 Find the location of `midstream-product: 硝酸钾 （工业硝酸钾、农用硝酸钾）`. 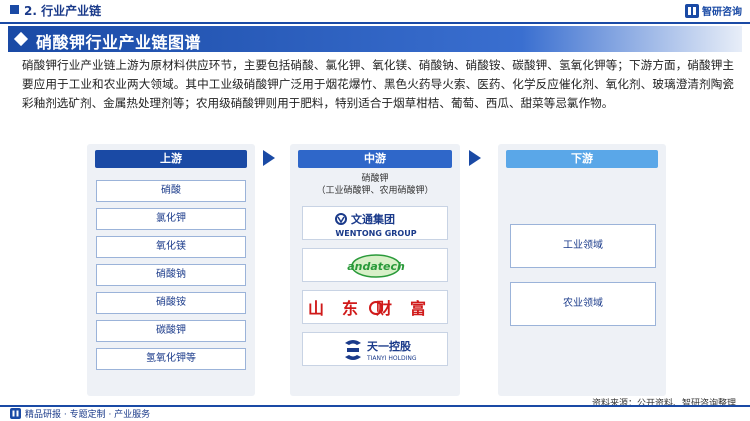

midstream-product: 硝酸钾 （工业硝酸钾、农用硝酸钾） is located at coordinates (375, 185).